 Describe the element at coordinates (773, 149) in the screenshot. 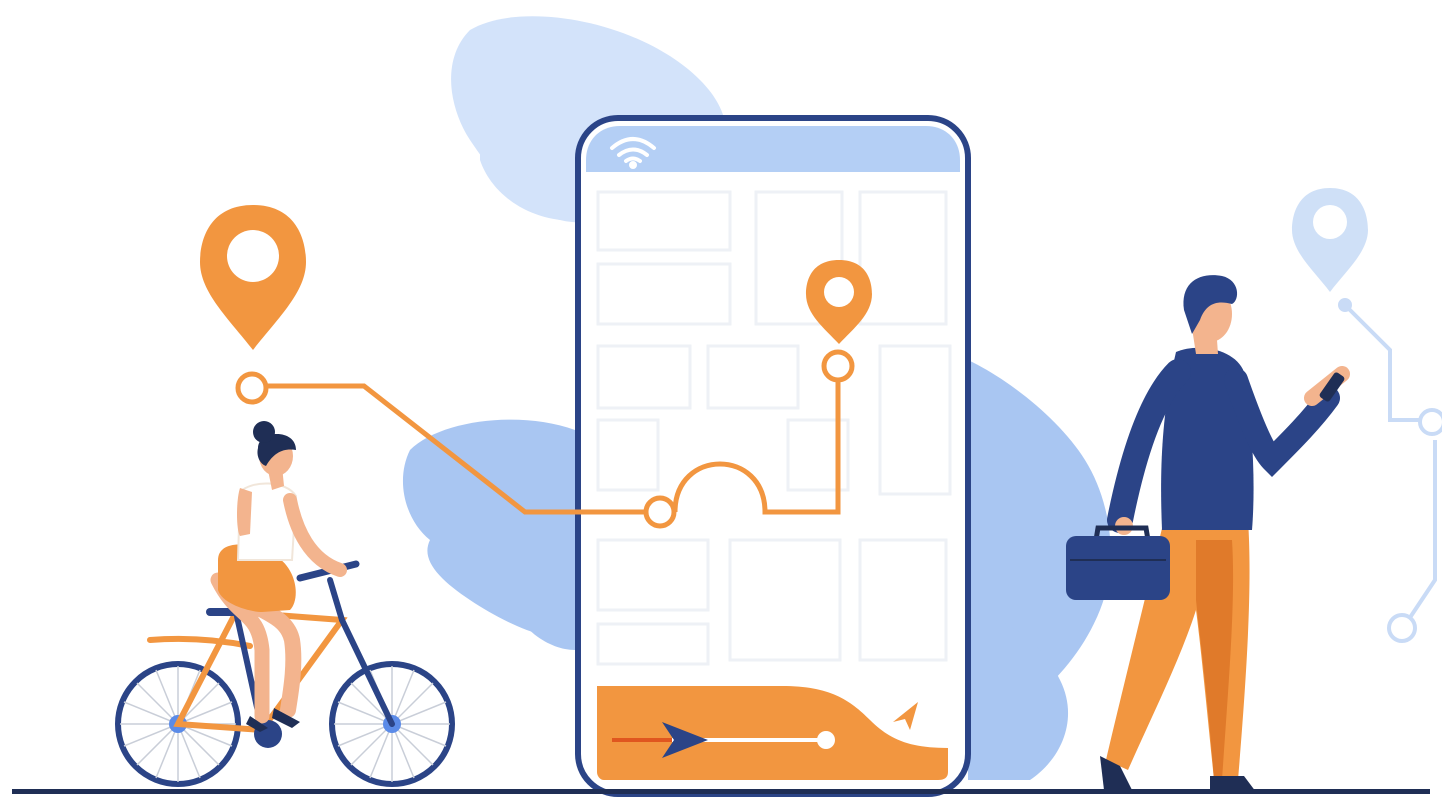

I see `phone-status-bar` at that location.